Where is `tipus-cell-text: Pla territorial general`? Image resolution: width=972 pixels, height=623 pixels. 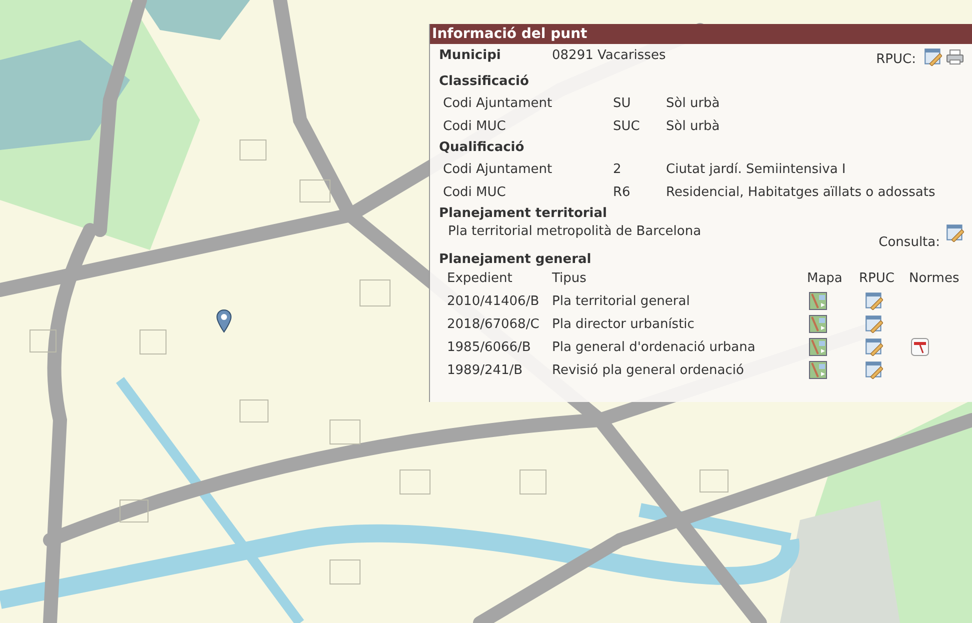 tipus-cell-text: Pla territorial general is located at coordinates (621, 302).